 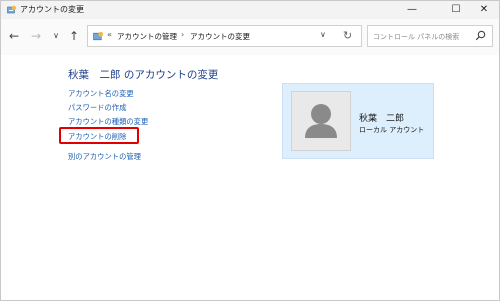 I want to click on account-type: ローカル アカウント, so click(x=392, y=130).